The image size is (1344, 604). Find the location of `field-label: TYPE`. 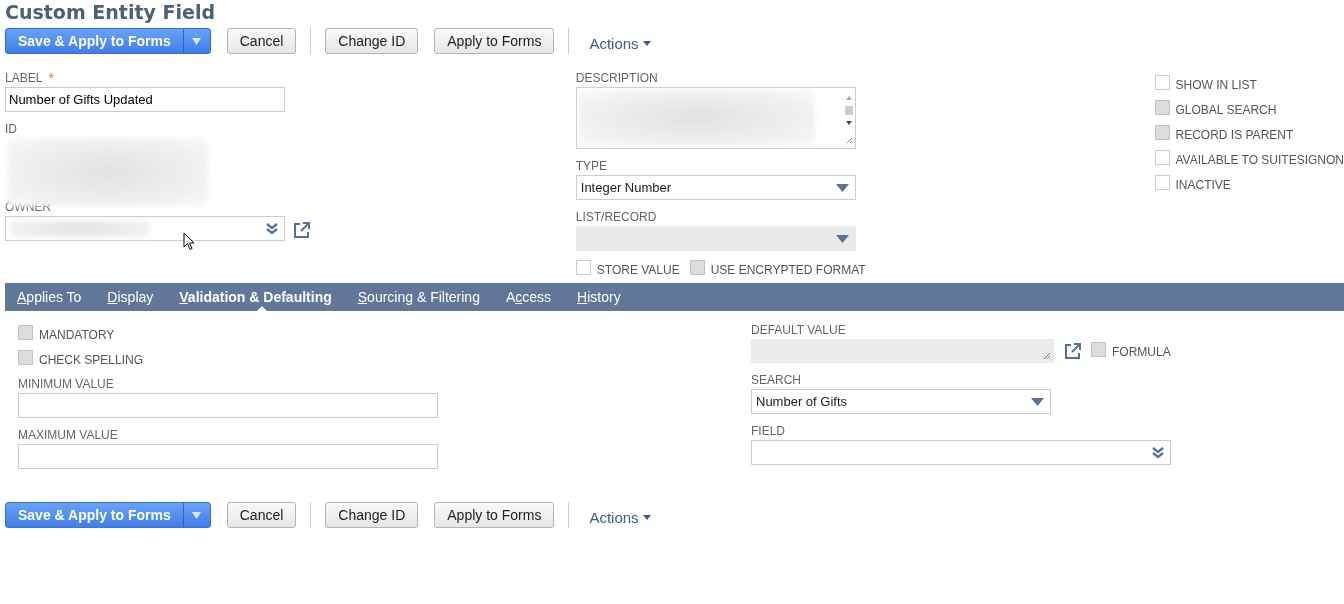

field-label: TYPE is located at coordinates (591, 166).